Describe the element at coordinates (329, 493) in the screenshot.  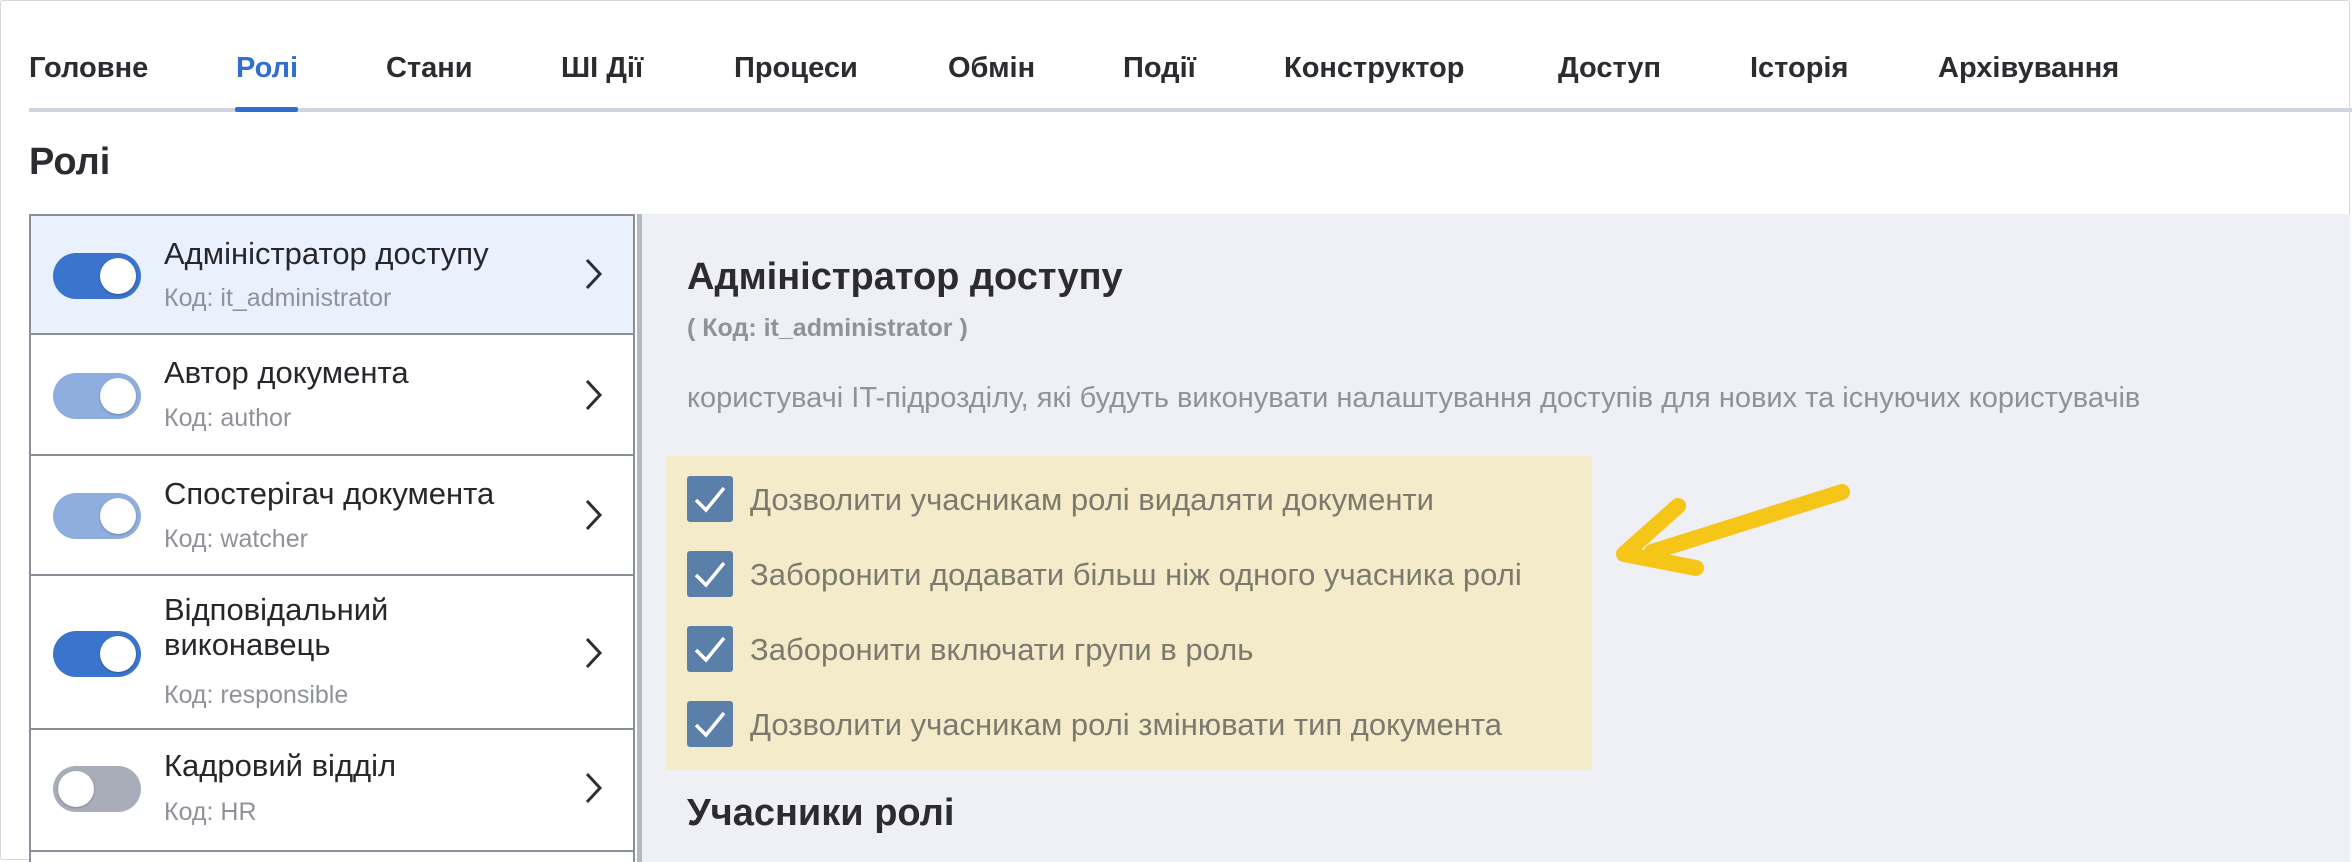
I see `role-name: Спостерігач документа` at that location.